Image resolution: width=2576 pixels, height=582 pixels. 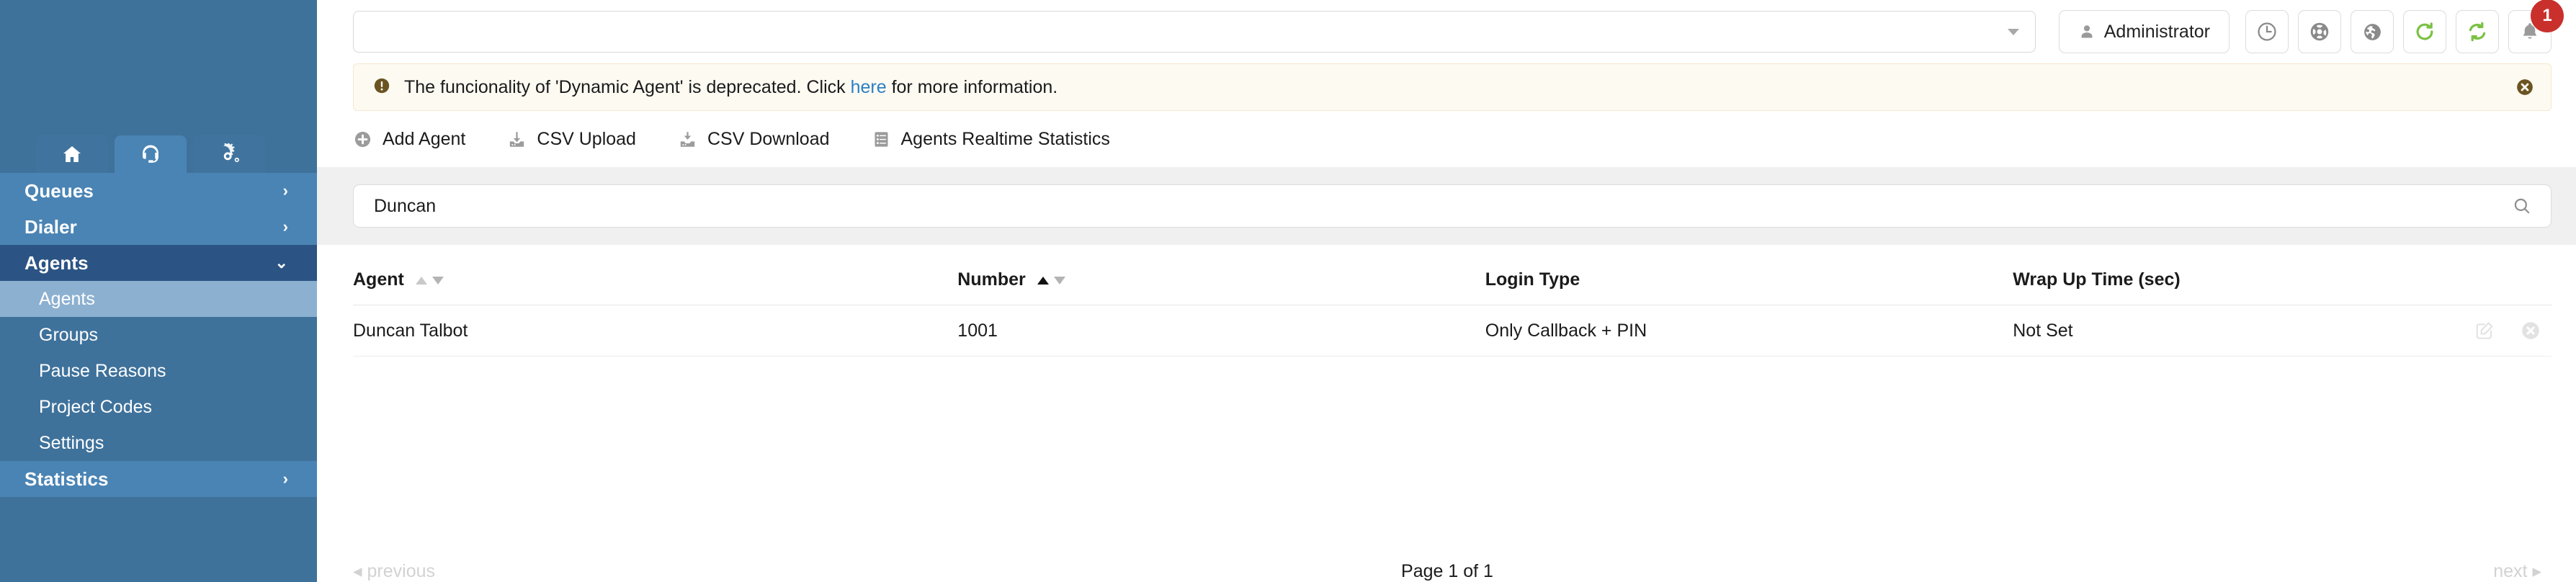 What do you see at coordinates (655, 331) in the screenshot?
I see `cell-agent: Duncan Talbot` at bounding box center [655, 331].